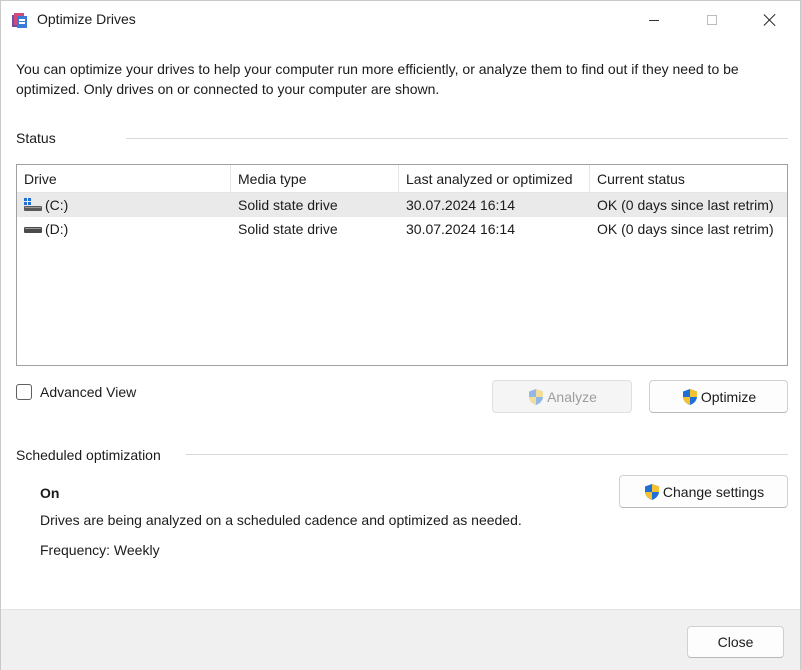 The image size is (801, 670). What do you see at coordinates (457, 138) in the screenshot?
I see `status-divider` at bounding box center [457, 138].